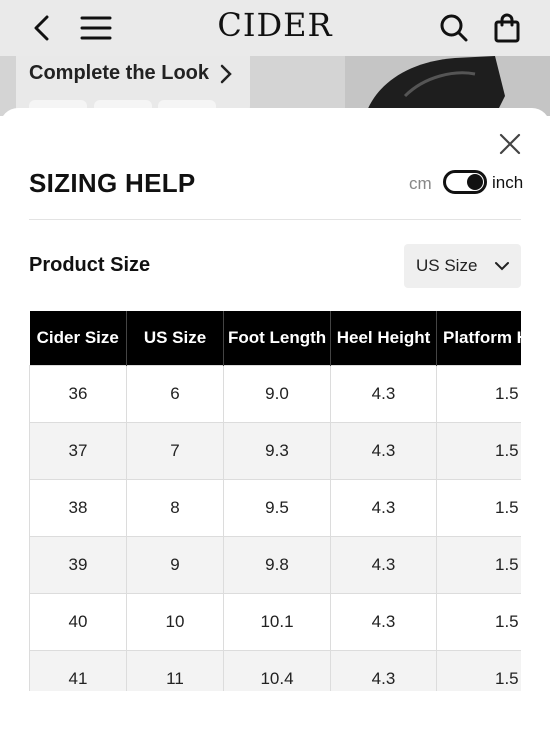 This screenshot has height=733, width=550. What do you see at coordinates (78, 394) in the screenshot?
I see `table-cell: 36` at bounding box center [78, 394].